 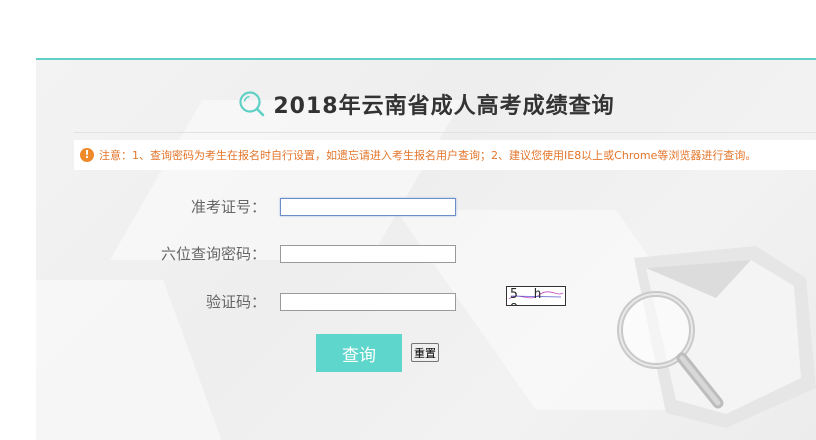 I want to click on captcha-image: 5 h 8 w, so click(x=536, y=296).